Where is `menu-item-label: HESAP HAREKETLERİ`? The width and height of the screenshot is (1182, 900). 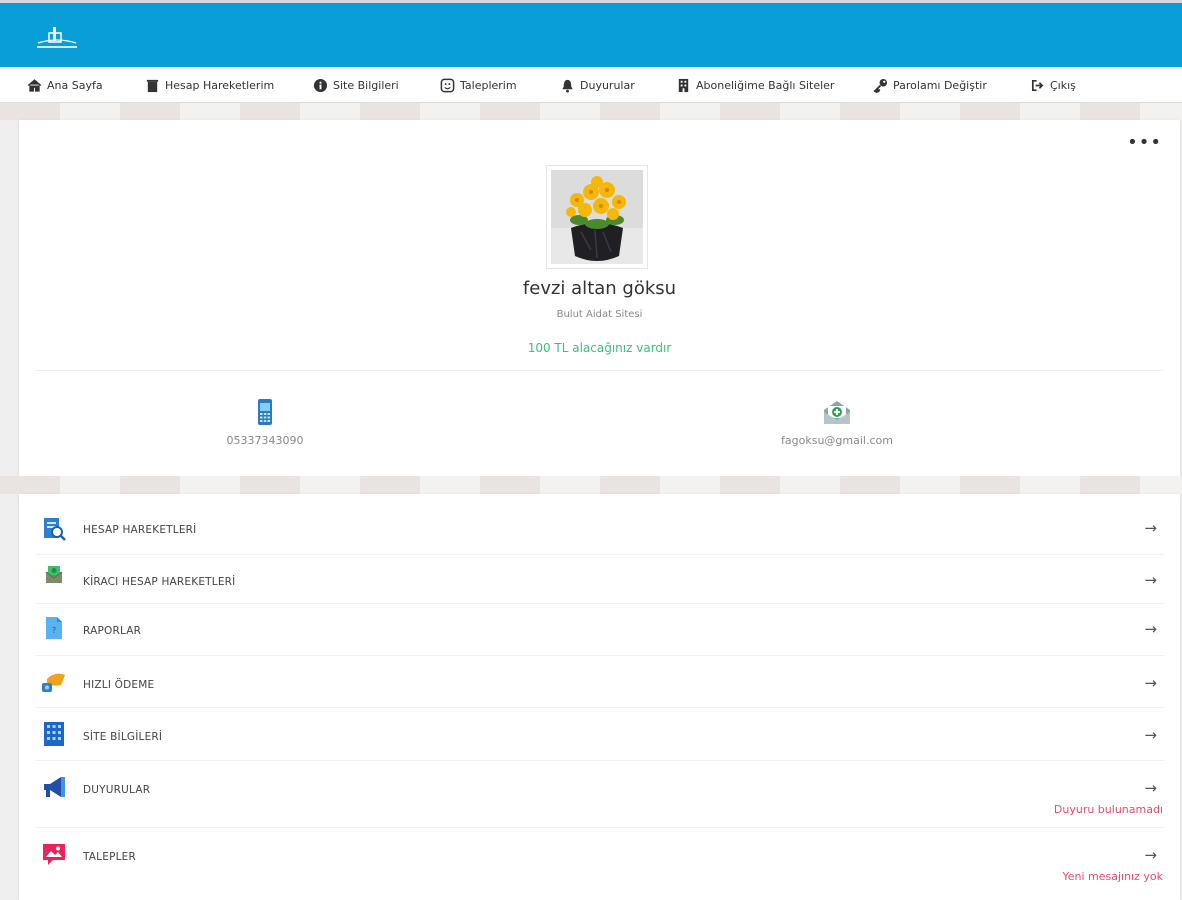 menu-item-label: HESAP HAREKETLERİ is located at coordinates (140, 530).